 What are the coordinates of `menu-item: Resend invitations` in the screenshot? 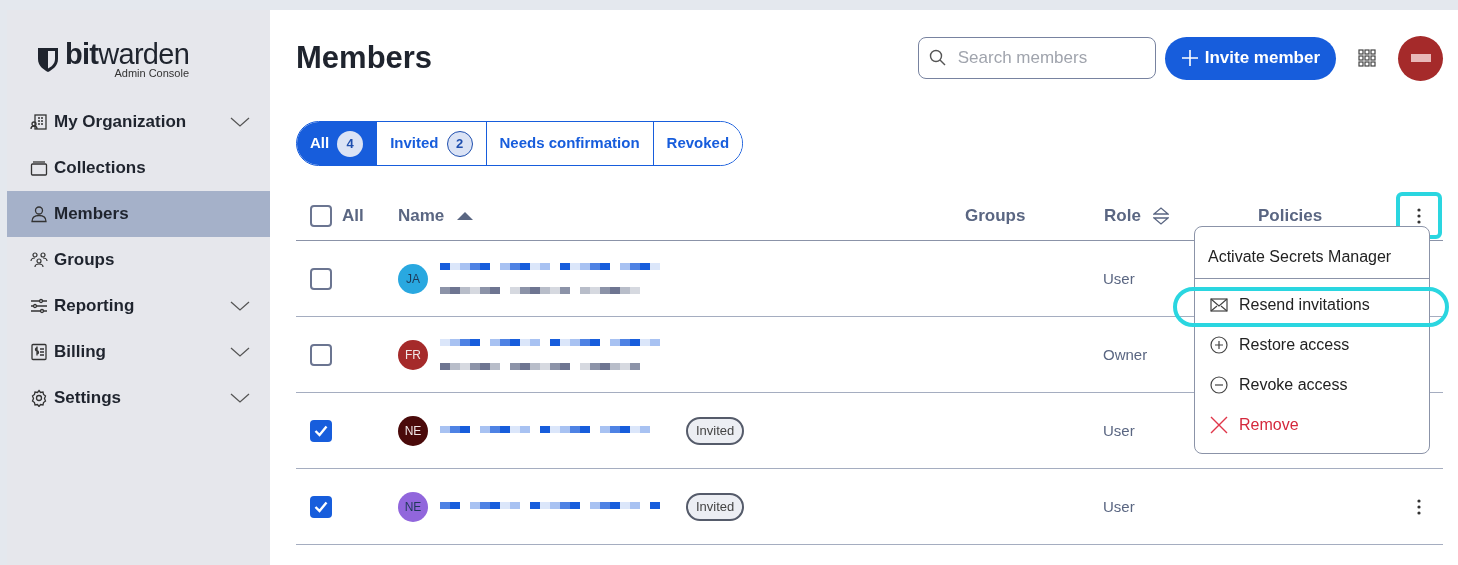 It's located at (1312, 305).